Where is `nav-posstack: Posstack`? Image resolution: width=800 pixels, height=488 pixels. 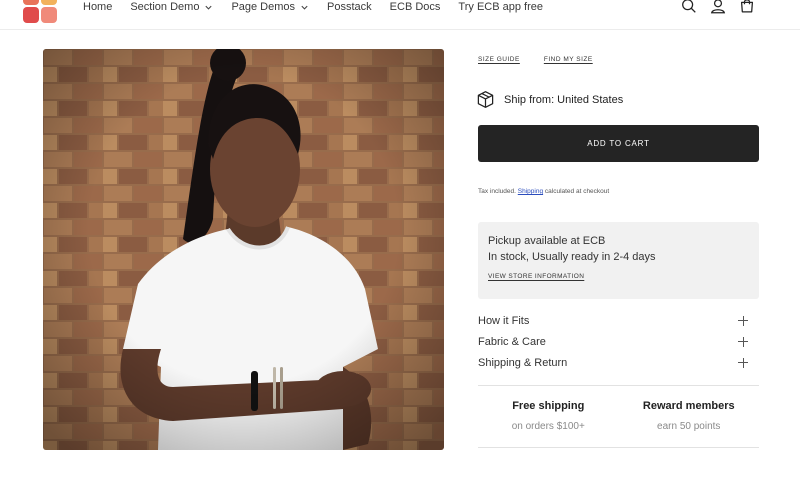 nav-posstack: Posstack is located at coordinates (349, 7).